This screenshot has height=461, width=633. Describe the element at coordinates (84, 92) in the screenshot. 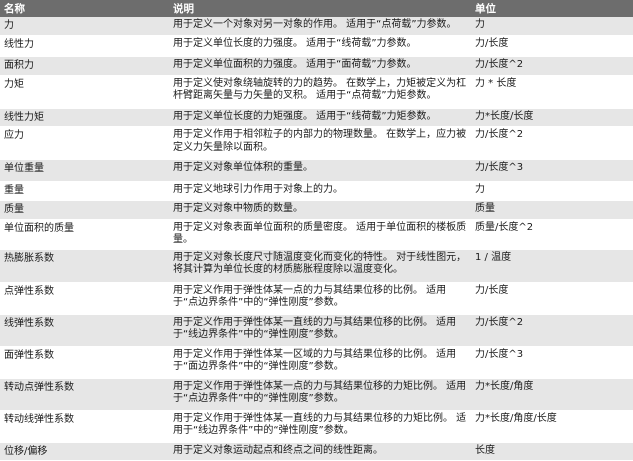

I see `row-name: 力矩` at that location.